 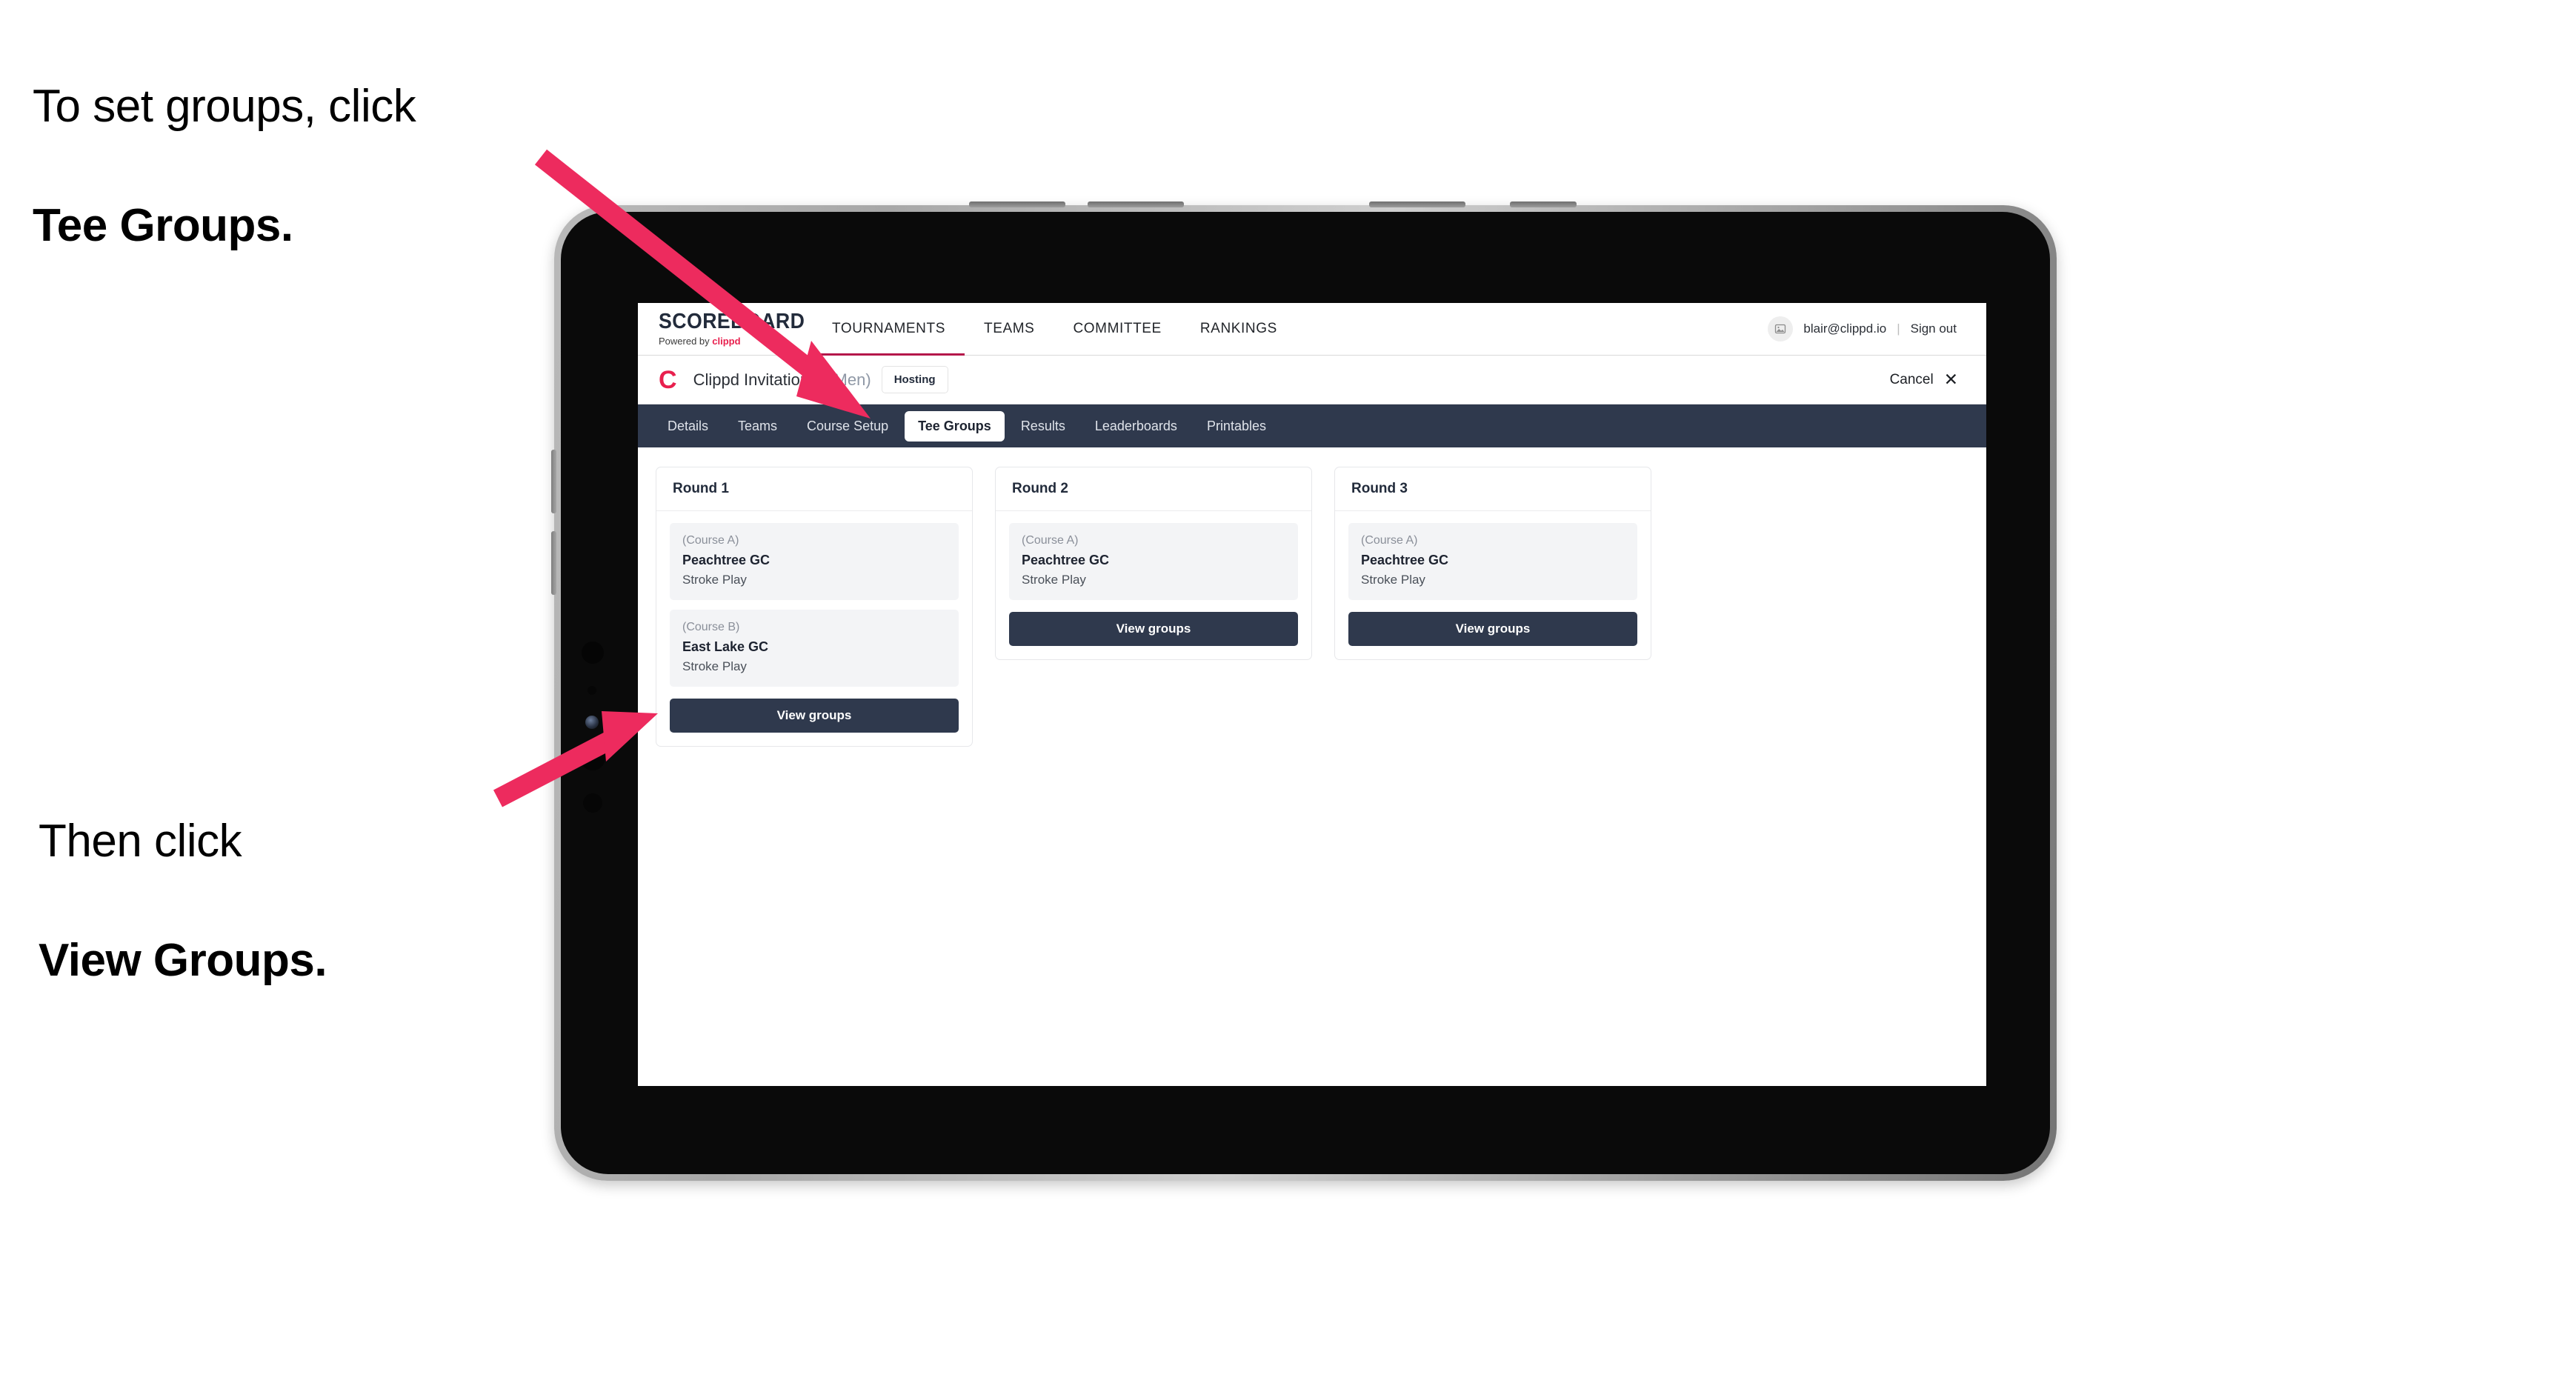 What do you see at coordinates (183, 901) in the screenshot?
I see `instruction-caption-bottom: Then click View Groups.` at bounding box center [183, 901].